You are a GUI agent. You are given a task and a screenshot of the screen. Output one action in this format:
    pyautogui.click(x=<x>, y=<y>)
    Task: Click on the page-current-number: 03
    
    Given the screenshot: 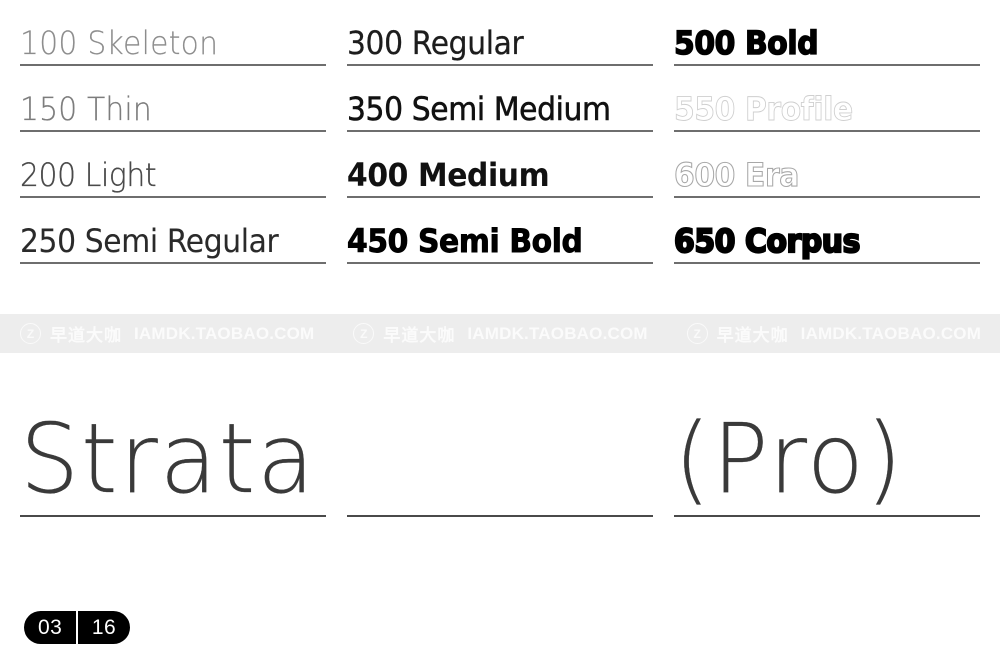 What is the action you would take?
    pyautogui.click(x=50, y=627)
    